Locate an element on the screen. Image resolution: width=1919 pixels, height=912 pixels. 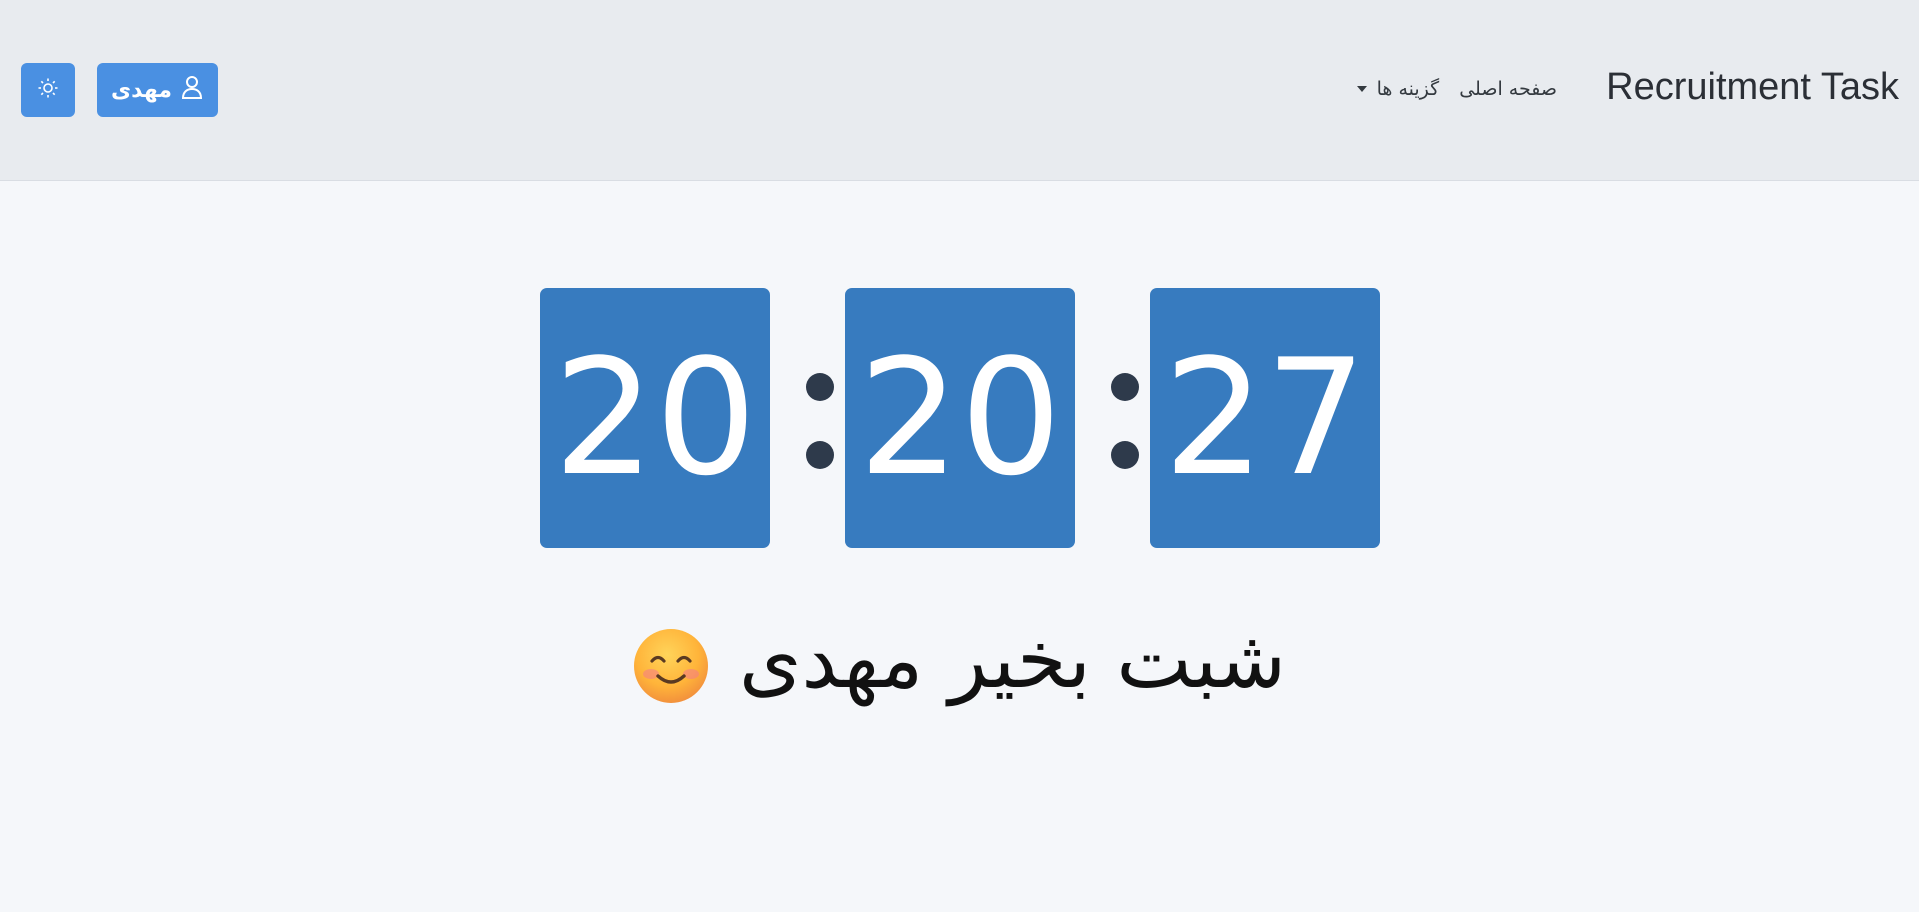
nav-links: صفحه اصلی گزینه ها is located at coordinates (1456, 89).